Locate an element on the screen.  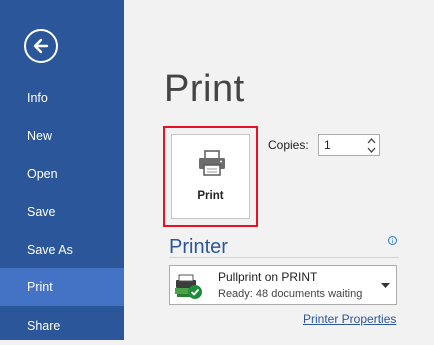
nav-share: Share is located at coordinates (62, 326).